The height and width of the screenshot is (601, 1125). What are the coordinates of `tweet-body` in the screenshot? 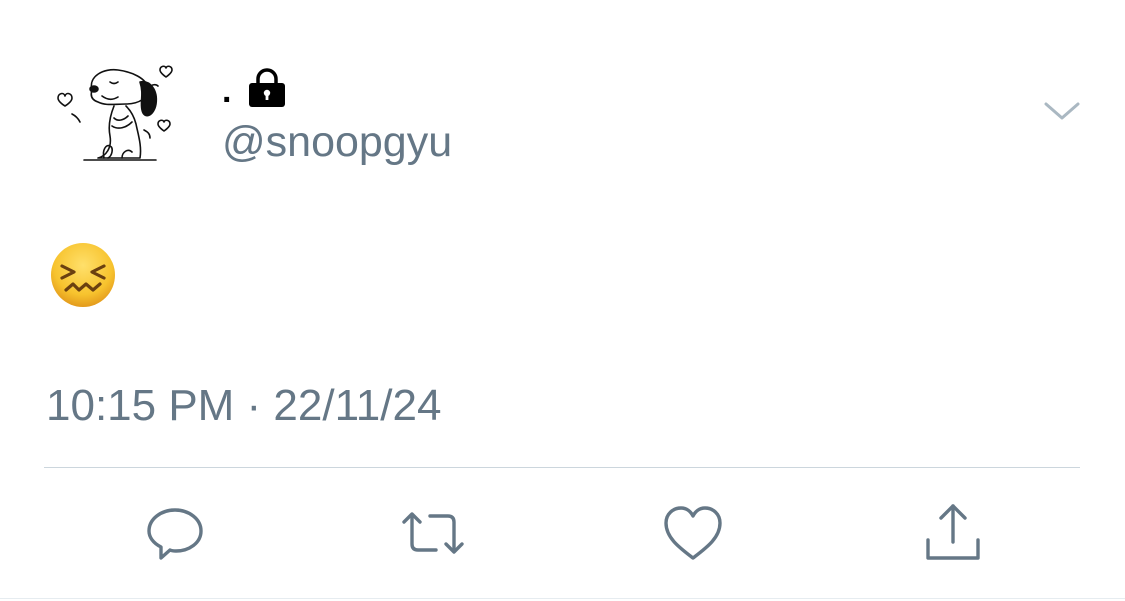 It's located at (83, 275).